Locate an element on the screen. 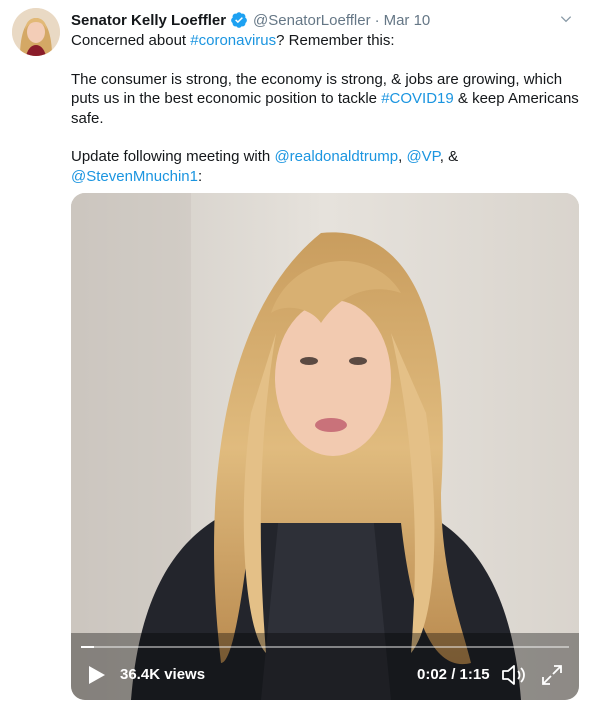 The image size is (589, 708). video-progress-fill is located at coordinates (88, 647).